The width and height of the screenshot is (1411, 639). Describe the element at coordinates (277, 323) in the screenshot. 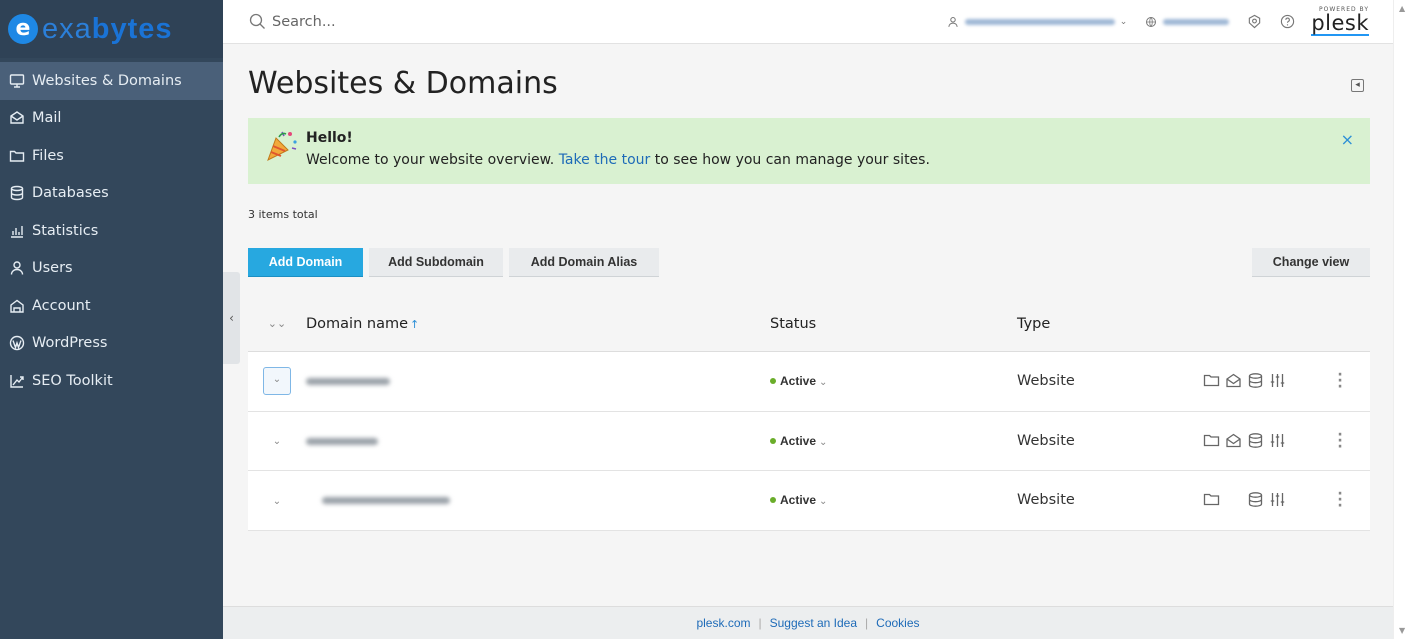

I see `expand-all-icon: ⌄⌄` at that location.